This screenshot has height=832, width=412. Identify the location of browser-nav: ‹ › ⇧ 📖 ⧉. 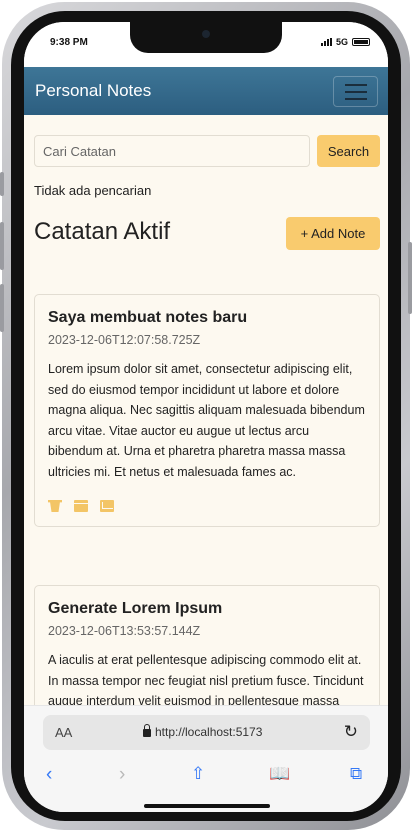
(206, 776).